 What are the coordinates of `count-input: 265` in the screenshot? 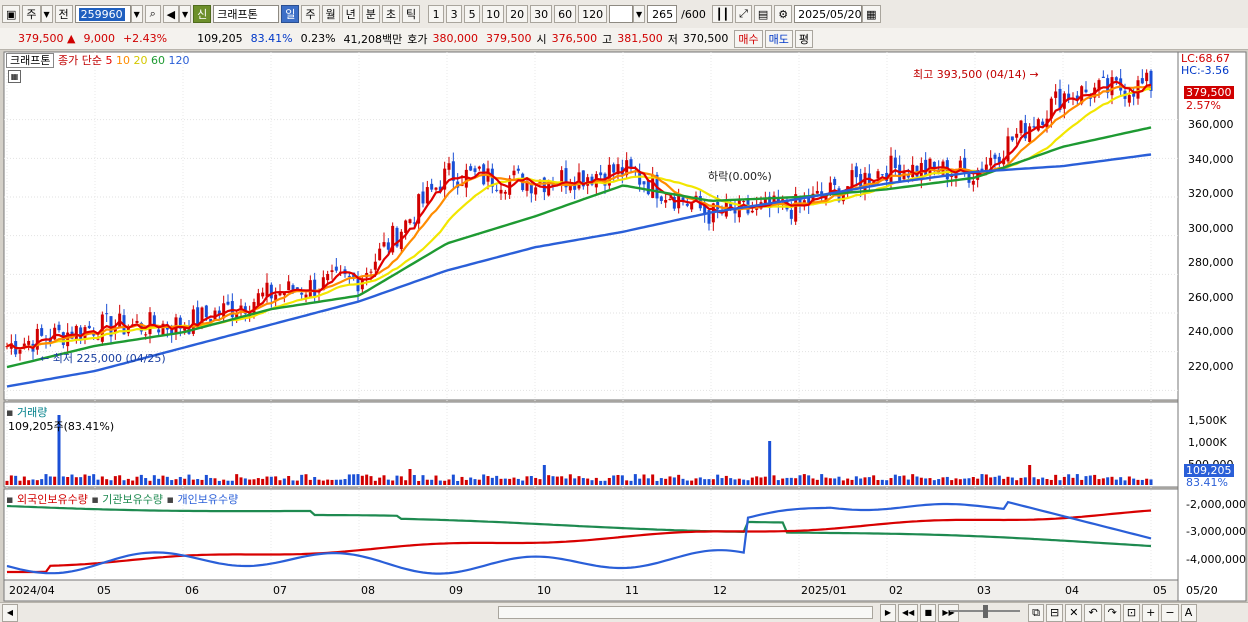 It's located at (662, 14).